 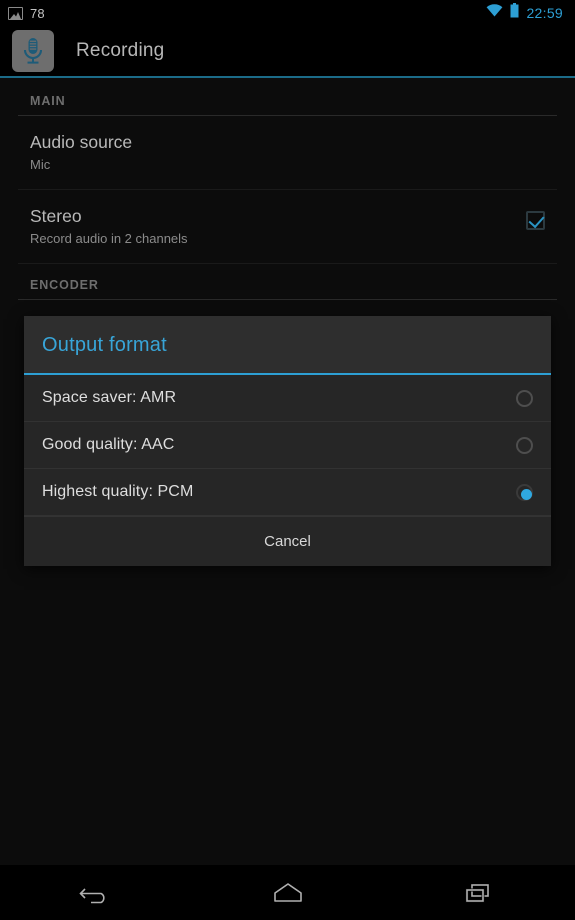 I want to click on radio-button-amr, so click(x=524, y=398).